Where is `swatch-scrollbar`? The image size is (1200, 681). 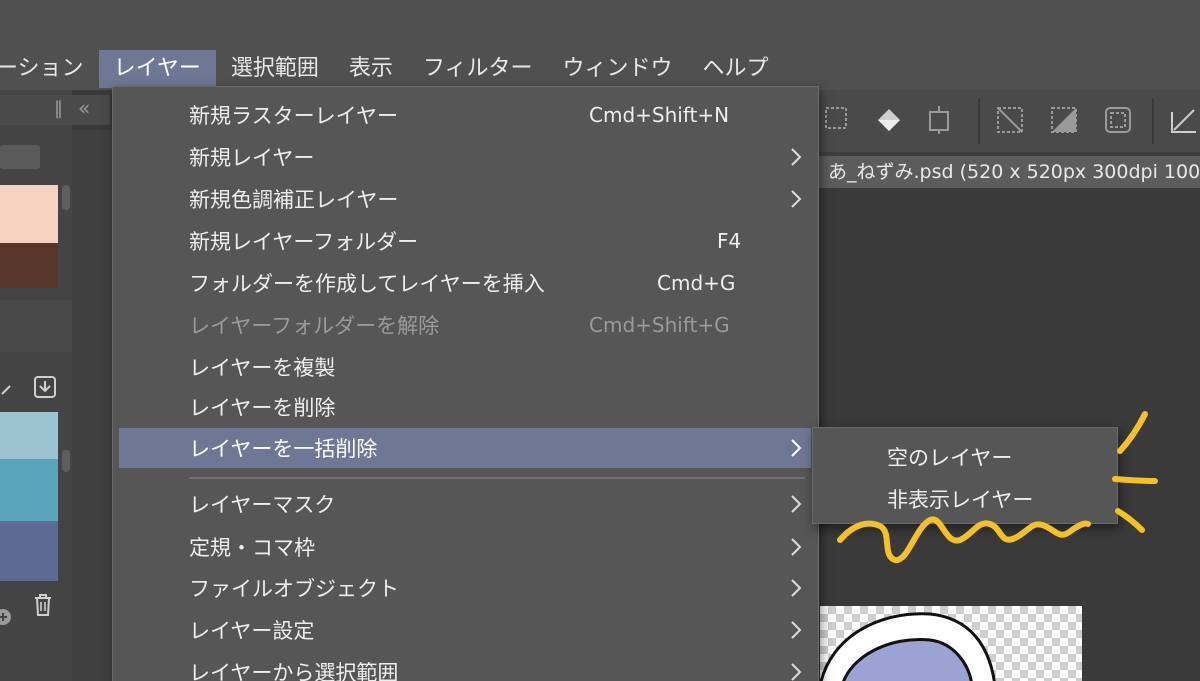 swatch-scrollbar is located at coordinates (66, 461).